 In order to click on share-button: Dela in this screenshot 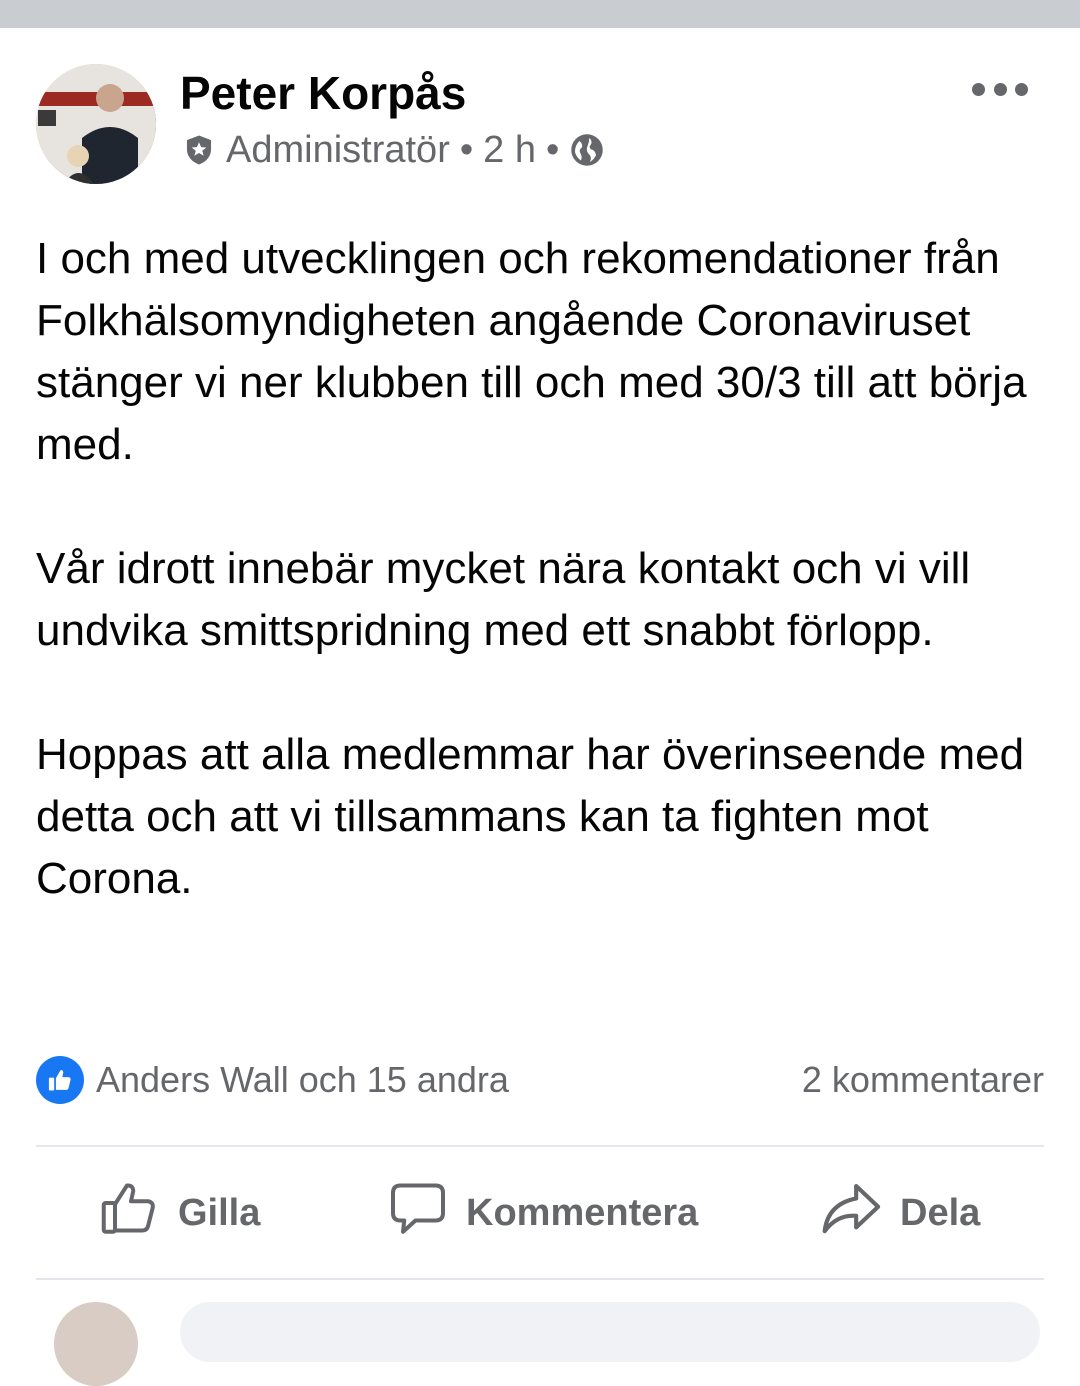, I will do `click(900, 1213)`.